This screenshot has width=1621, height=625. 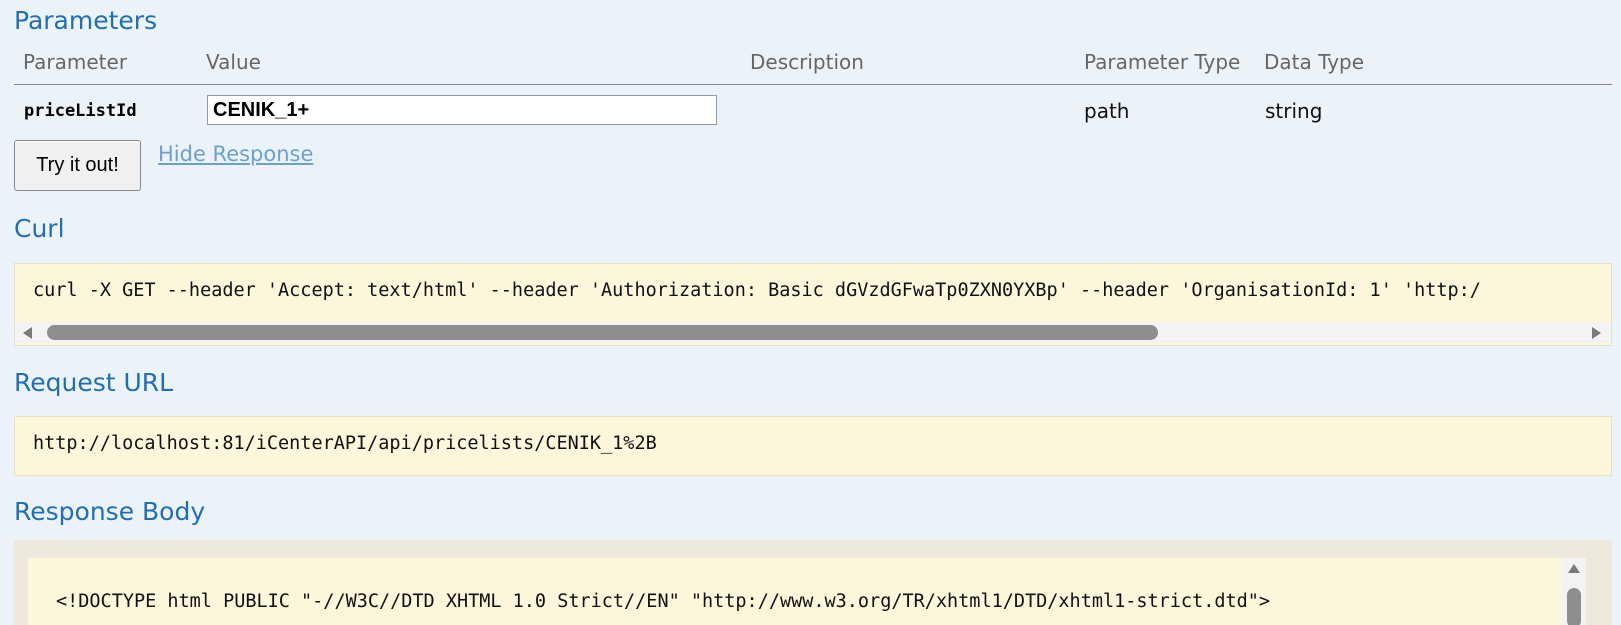 I want to click on scroll-up-arrow-icon, so click(x=1574, y=568).